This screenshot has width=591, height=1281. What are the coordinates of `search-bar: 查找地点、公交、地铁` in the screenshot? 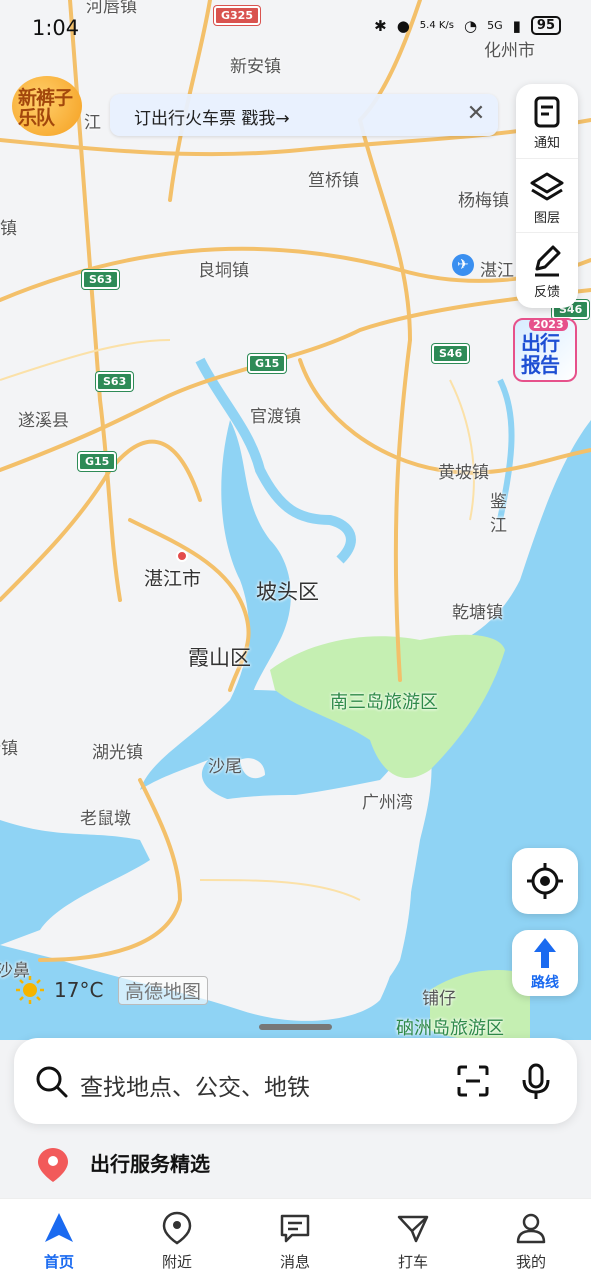 It's located at (295, 1081).